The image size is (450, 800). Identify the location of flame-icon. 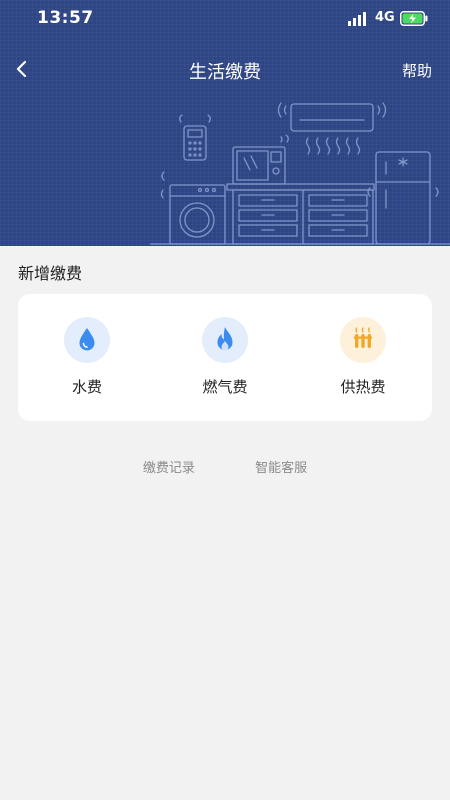
(225, 340).